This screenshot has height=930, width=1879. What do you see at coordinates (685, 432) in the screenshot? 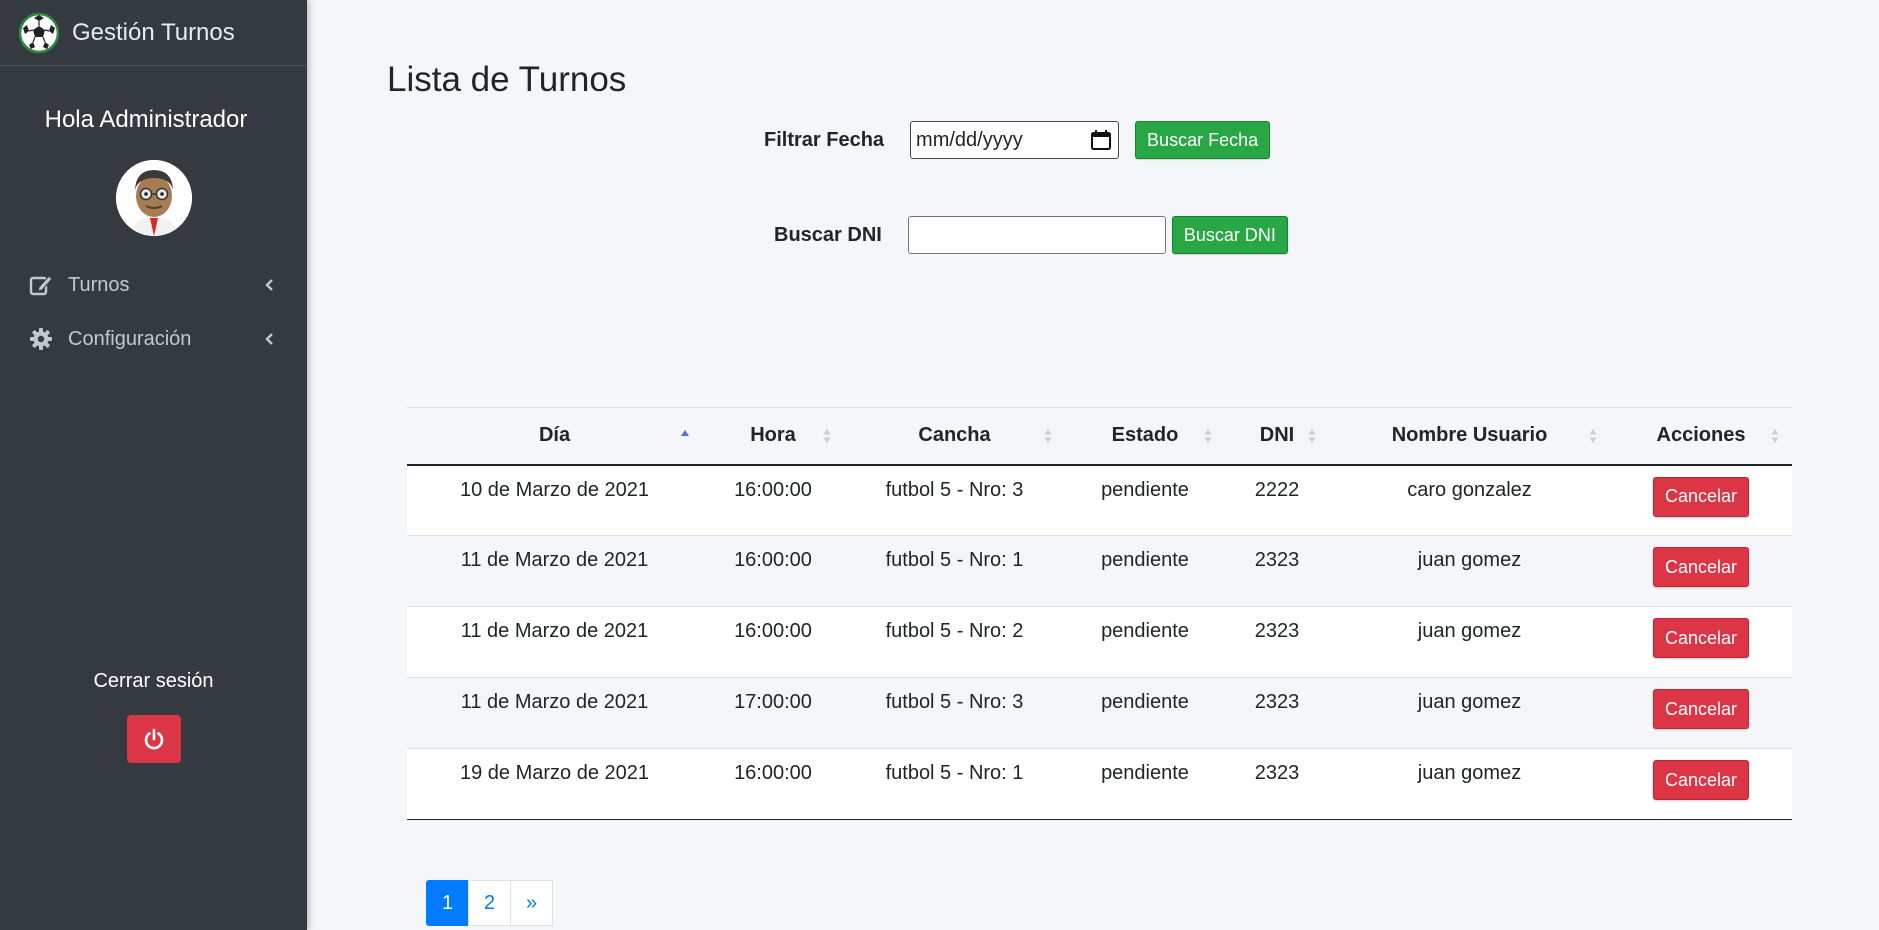
I see `sort-asc-icon` at bounding box center [685, 432].